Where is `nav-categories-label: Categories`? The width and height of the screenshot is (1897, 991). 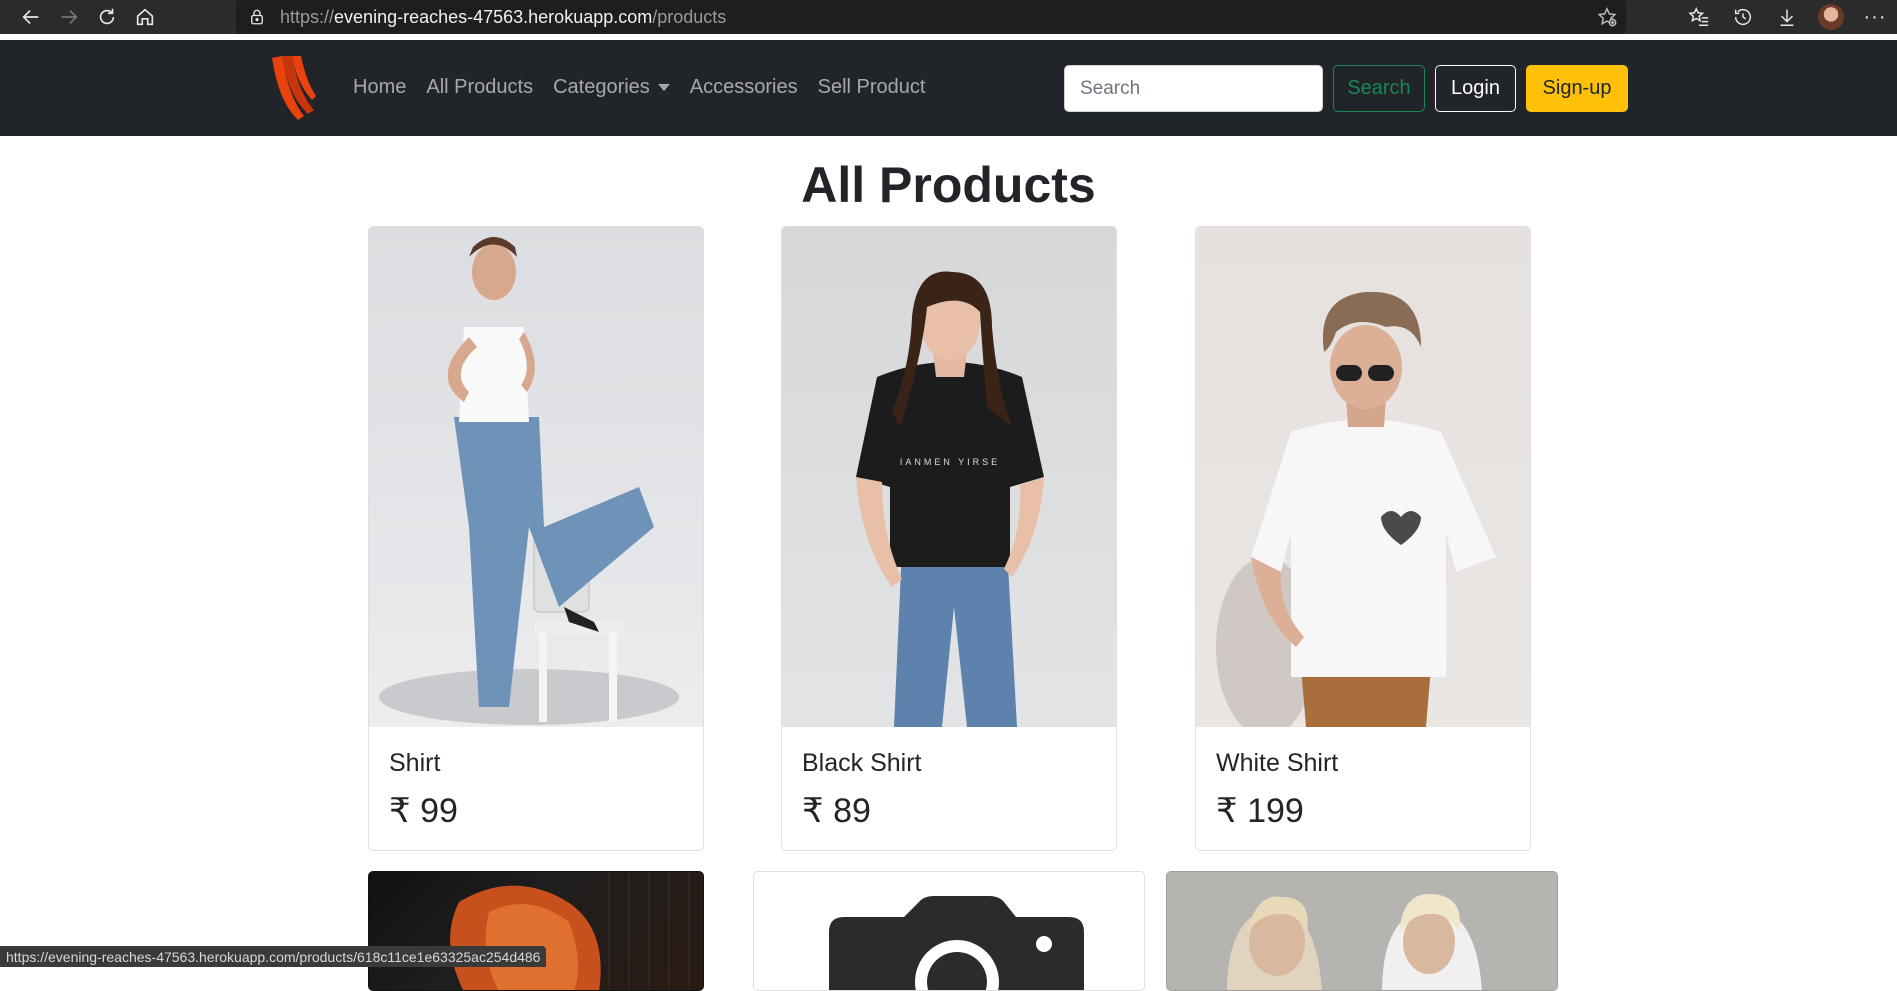 nav-categories-label: Categories is located at coordinates (601, 87).